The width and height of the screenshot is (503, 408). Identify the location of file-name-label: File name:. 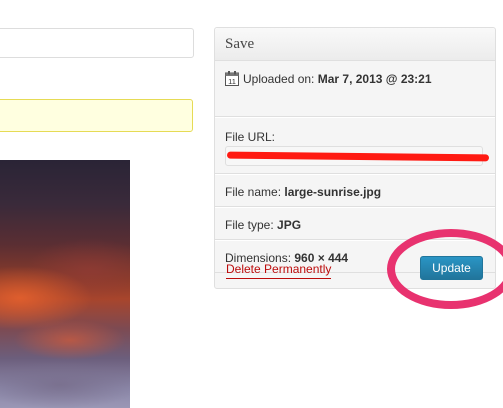
(253, 192).